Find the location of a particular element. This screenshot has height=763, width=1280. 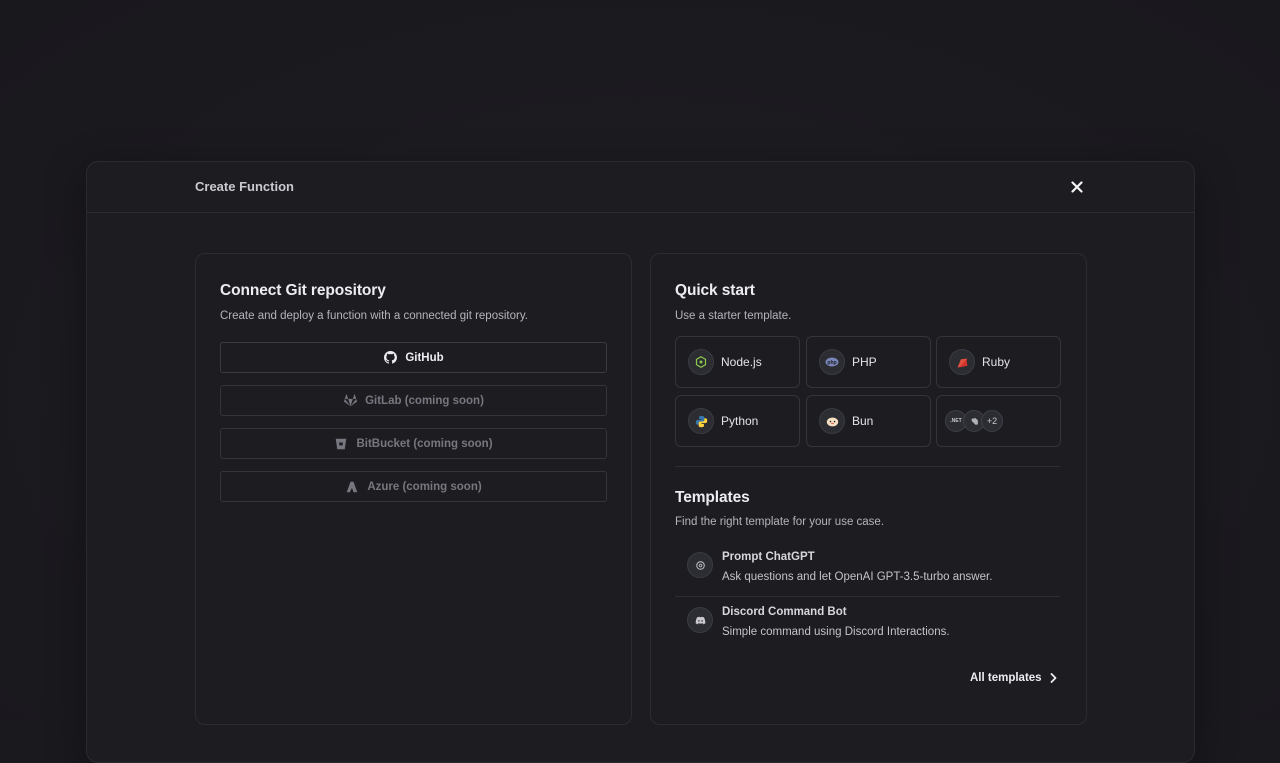

close-icon is located at coordinates (1077, 187).